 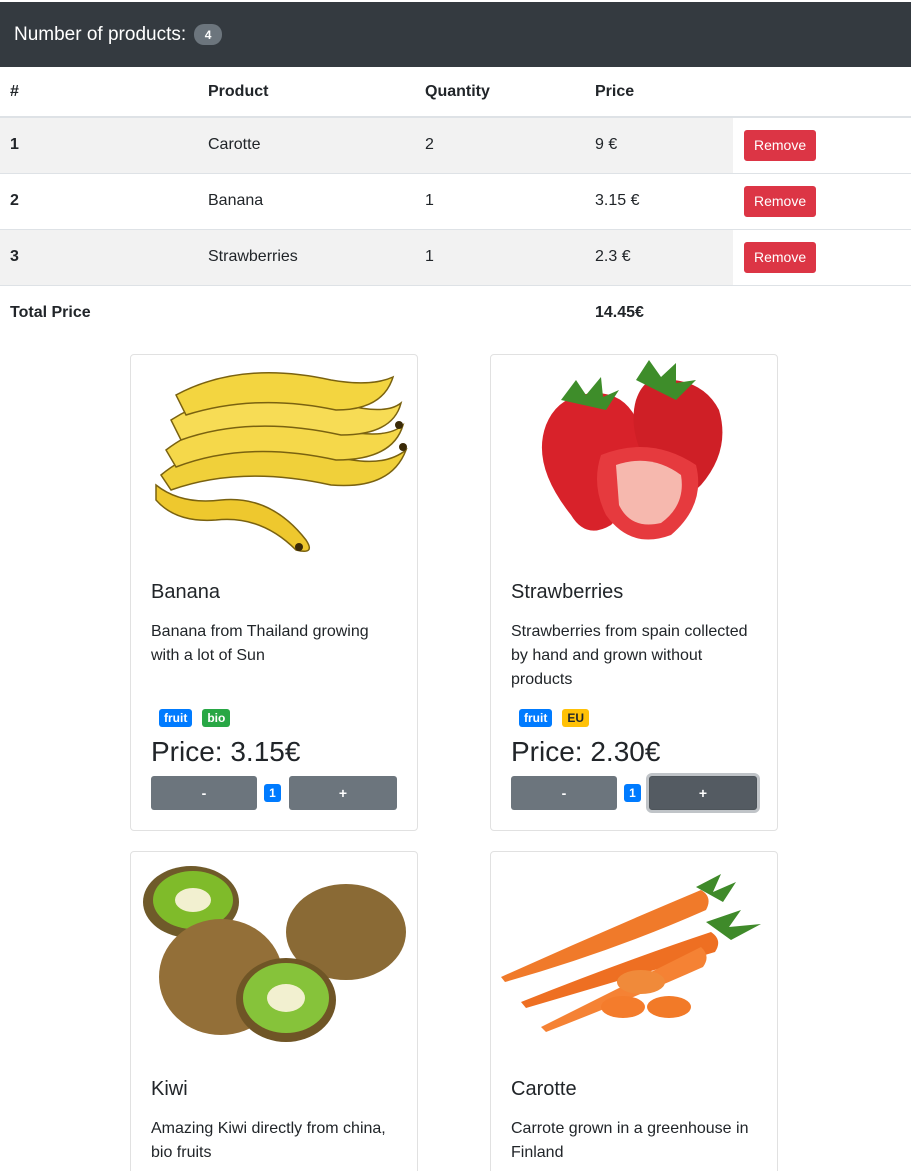 I want to click on row-product: Strawberries, so click(x=305, y=256).